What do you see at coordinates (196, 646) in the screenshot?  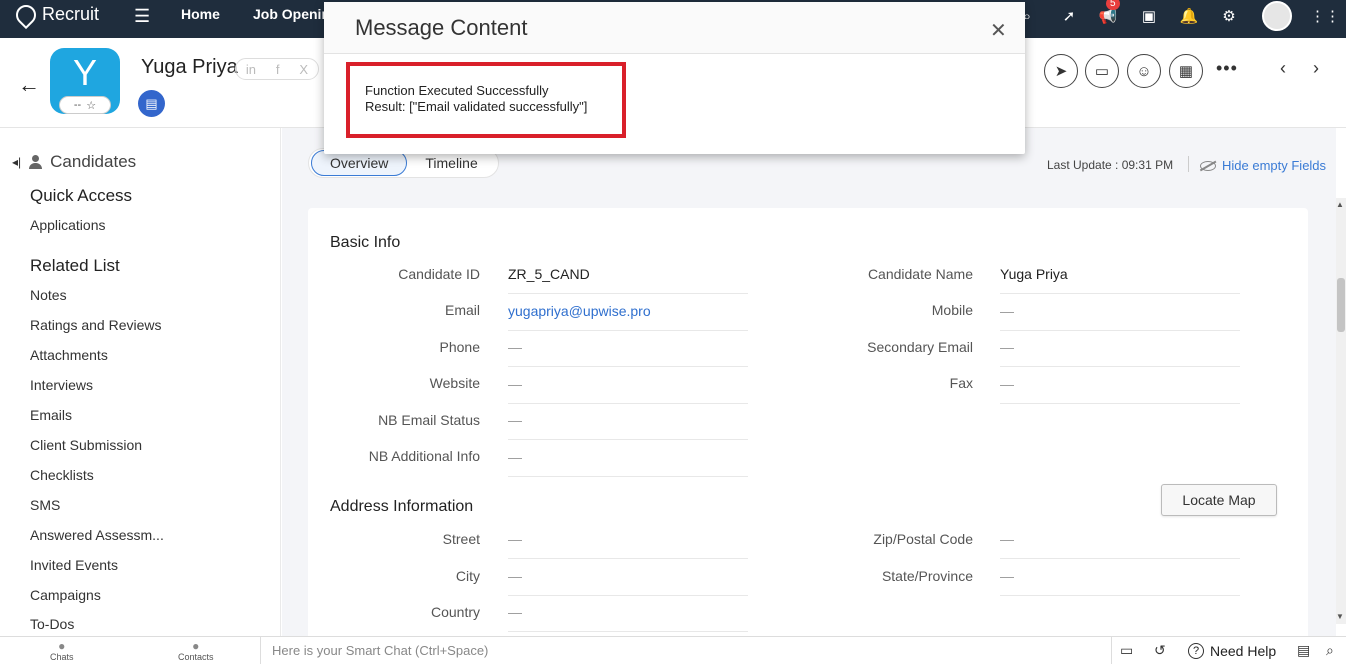 I see `contacts-icon: ●` at bounding box center [196, 646].